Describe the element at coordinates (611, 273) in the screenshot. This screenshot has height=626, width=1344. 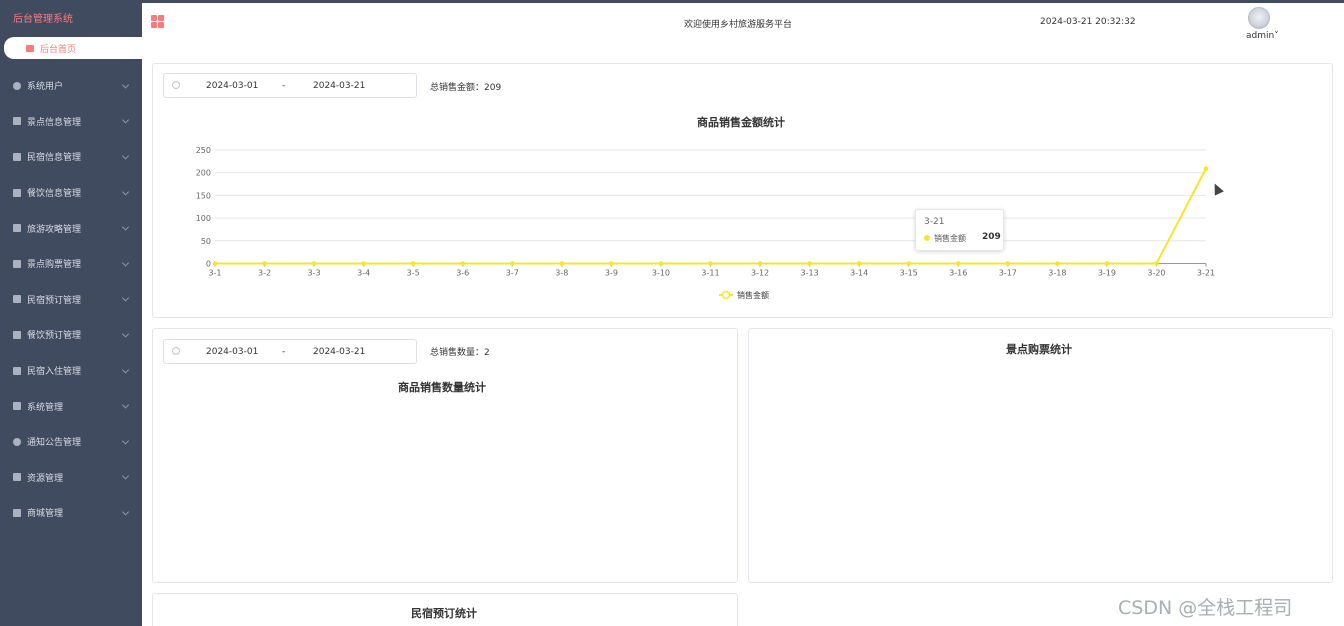
I see `x-tick-label: 3-9` at that location.